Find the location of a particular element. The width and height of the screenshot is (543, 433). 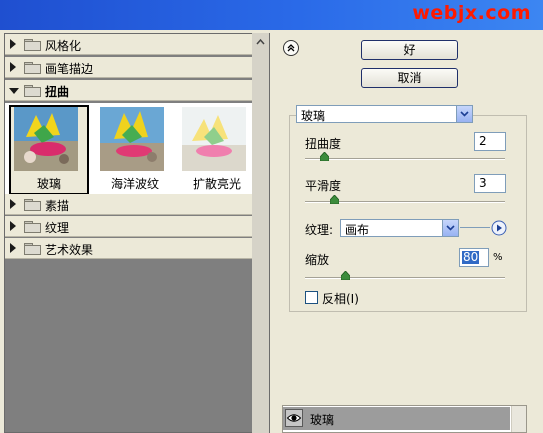

scaling-slider-thumb is located at coordinates (345, 275).